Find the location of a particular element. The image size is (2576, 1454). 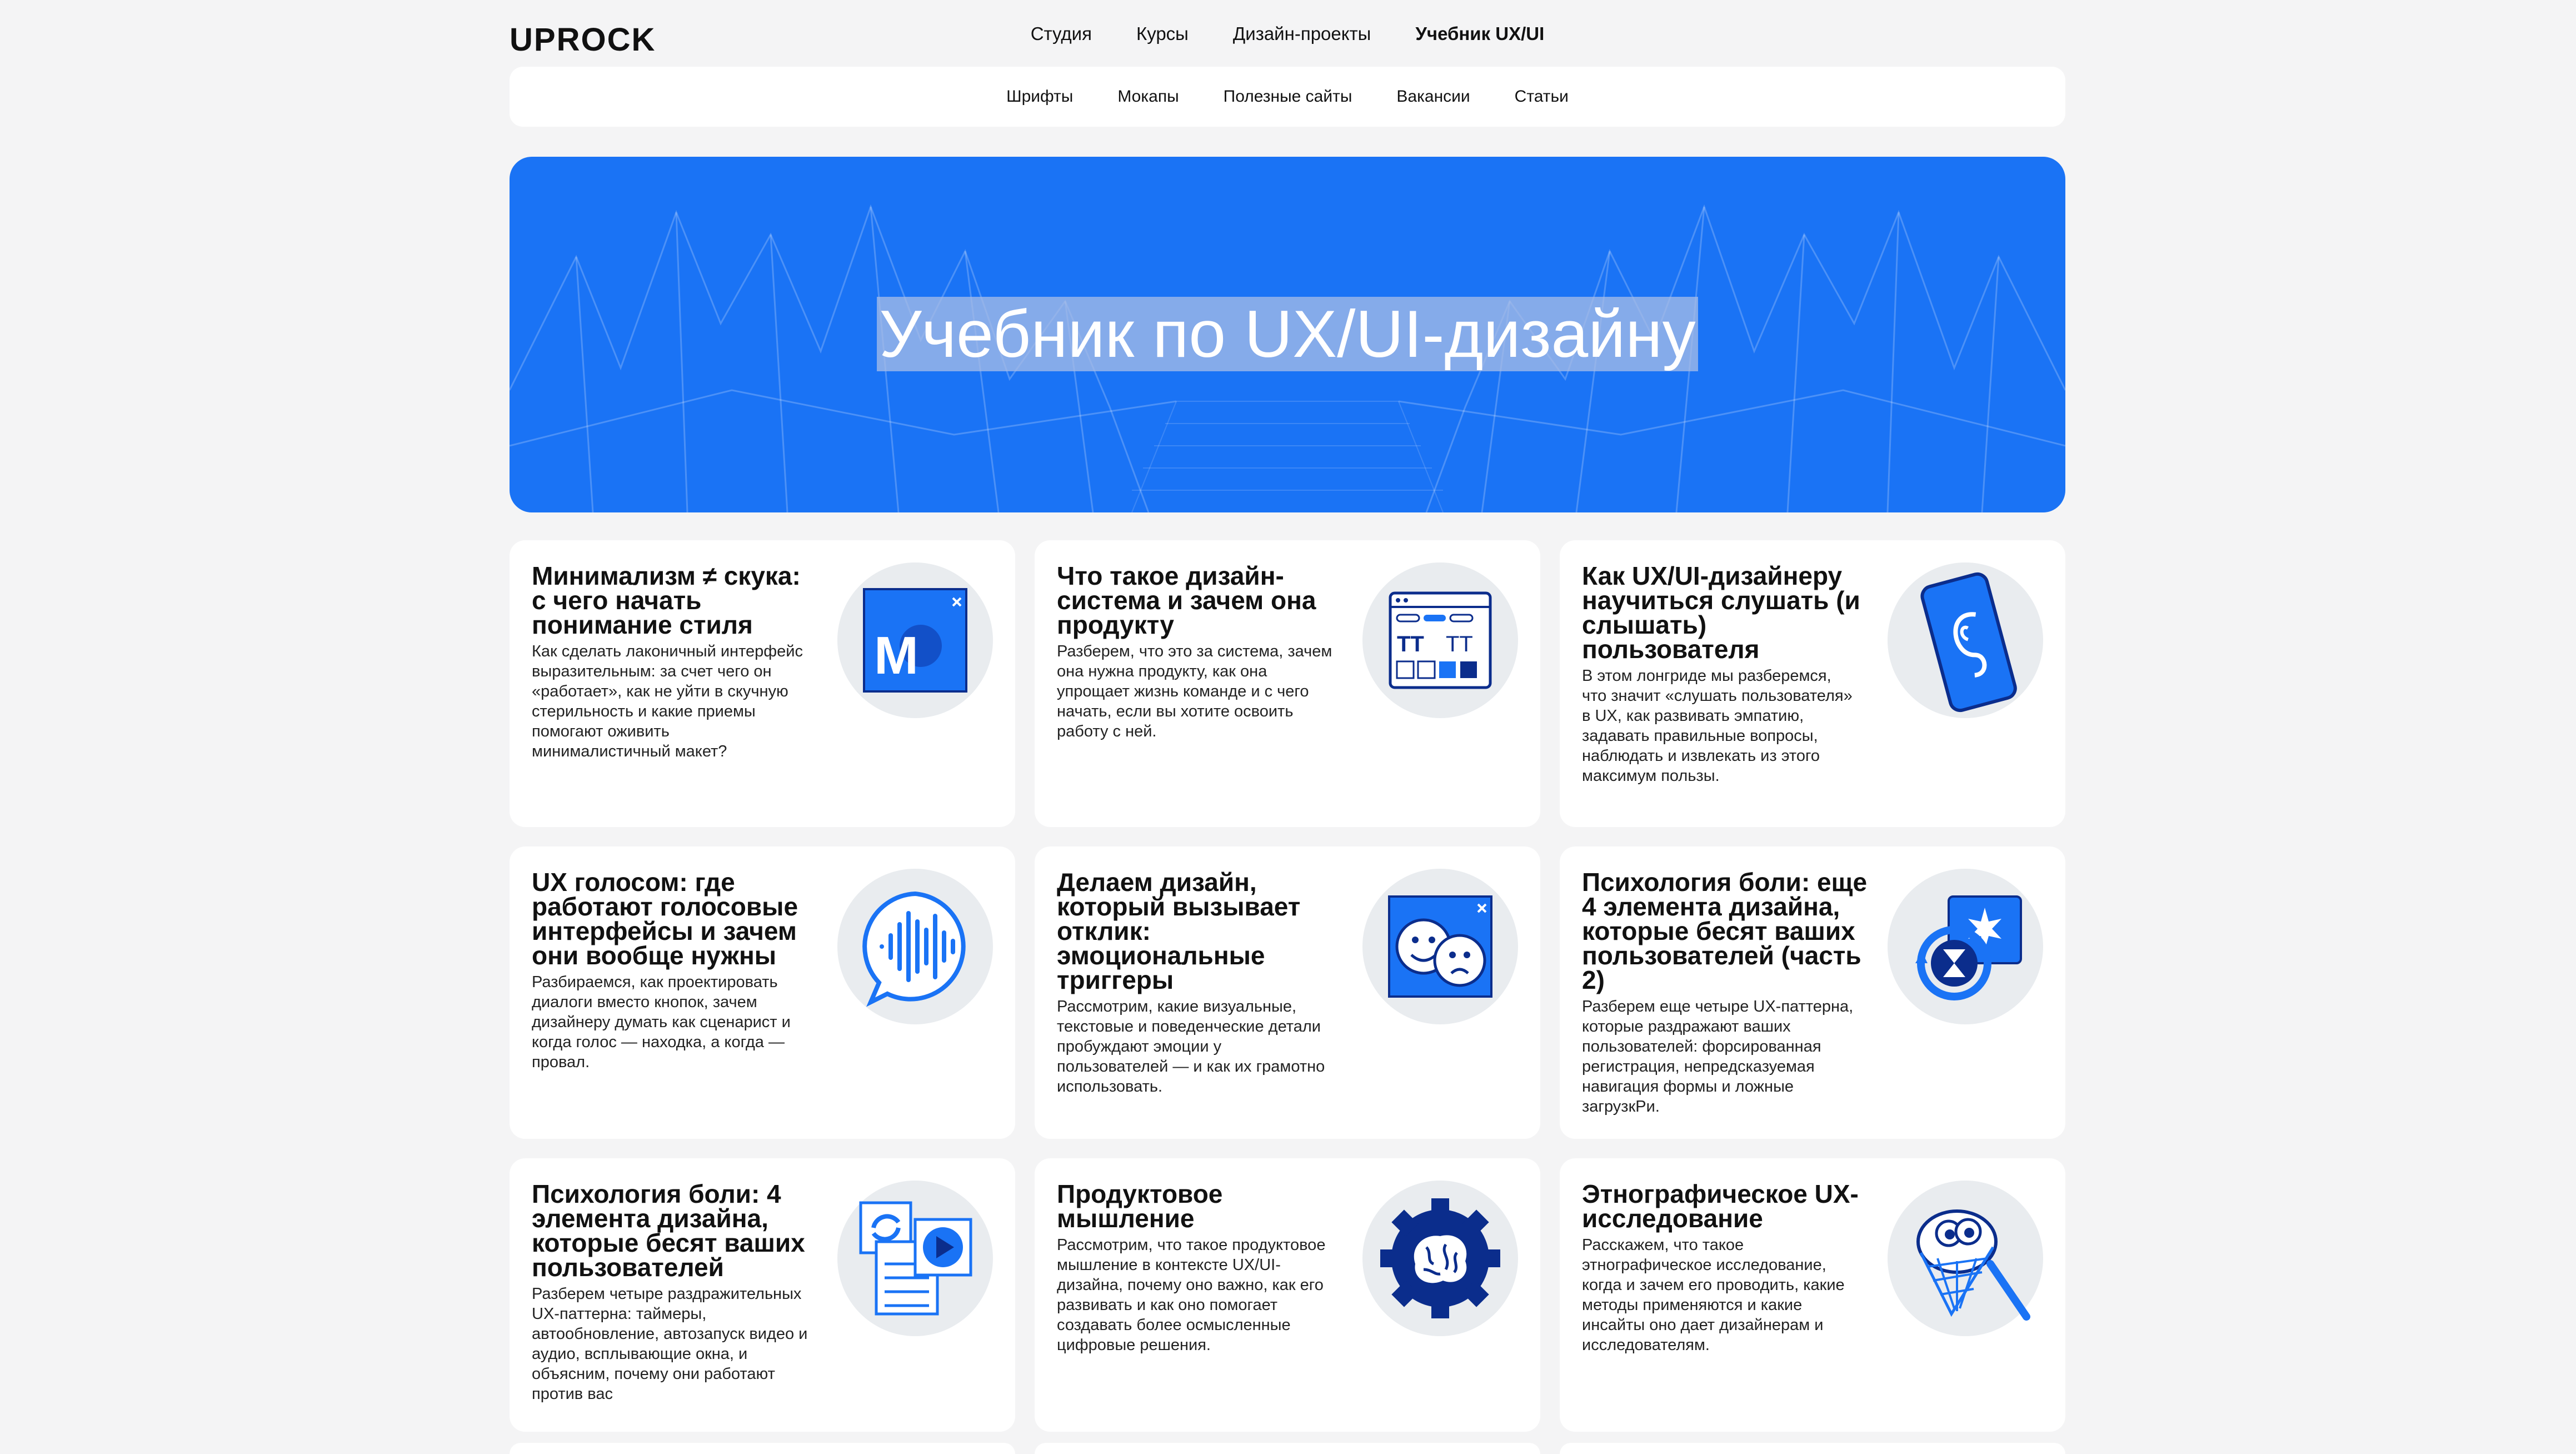

hero-title: Учебник по UX/UI-дизайну is located at coordinates (1287, 334).